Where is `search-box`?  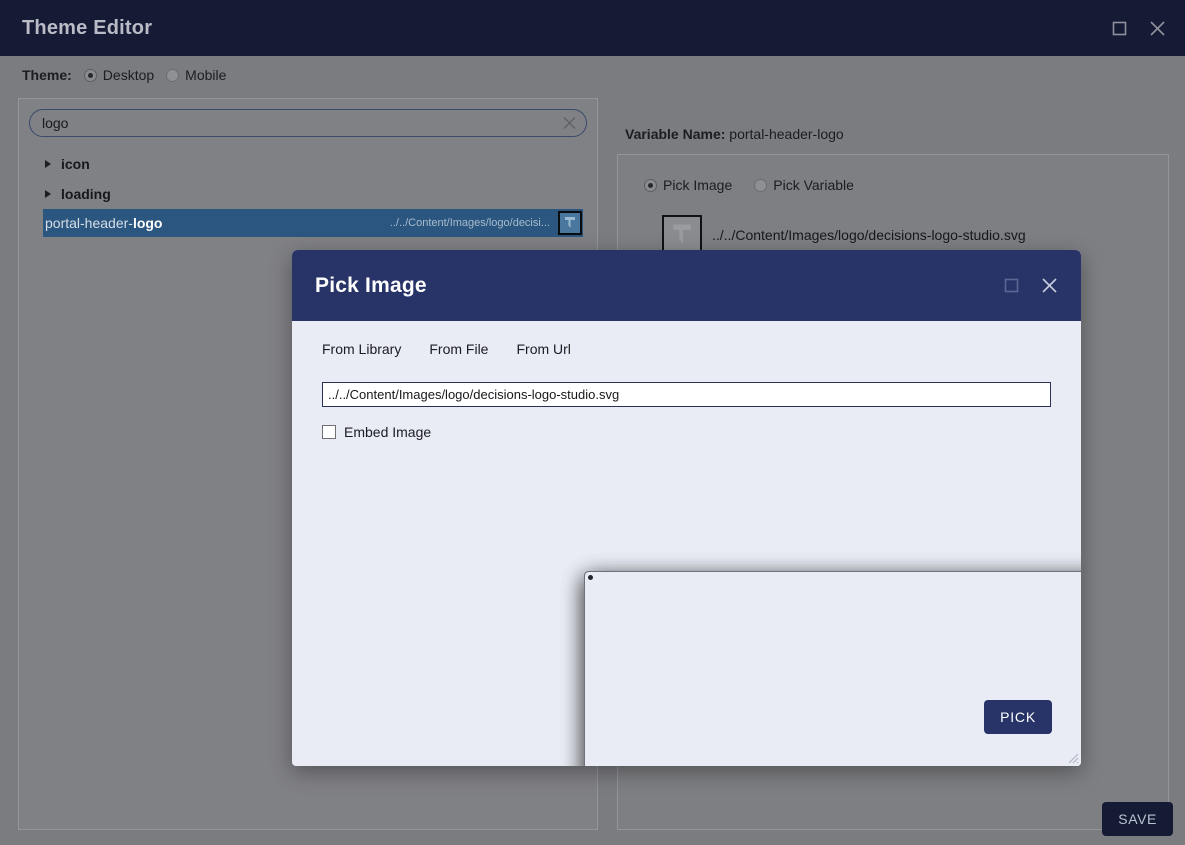
search-box is located at coordinates (308, 123).